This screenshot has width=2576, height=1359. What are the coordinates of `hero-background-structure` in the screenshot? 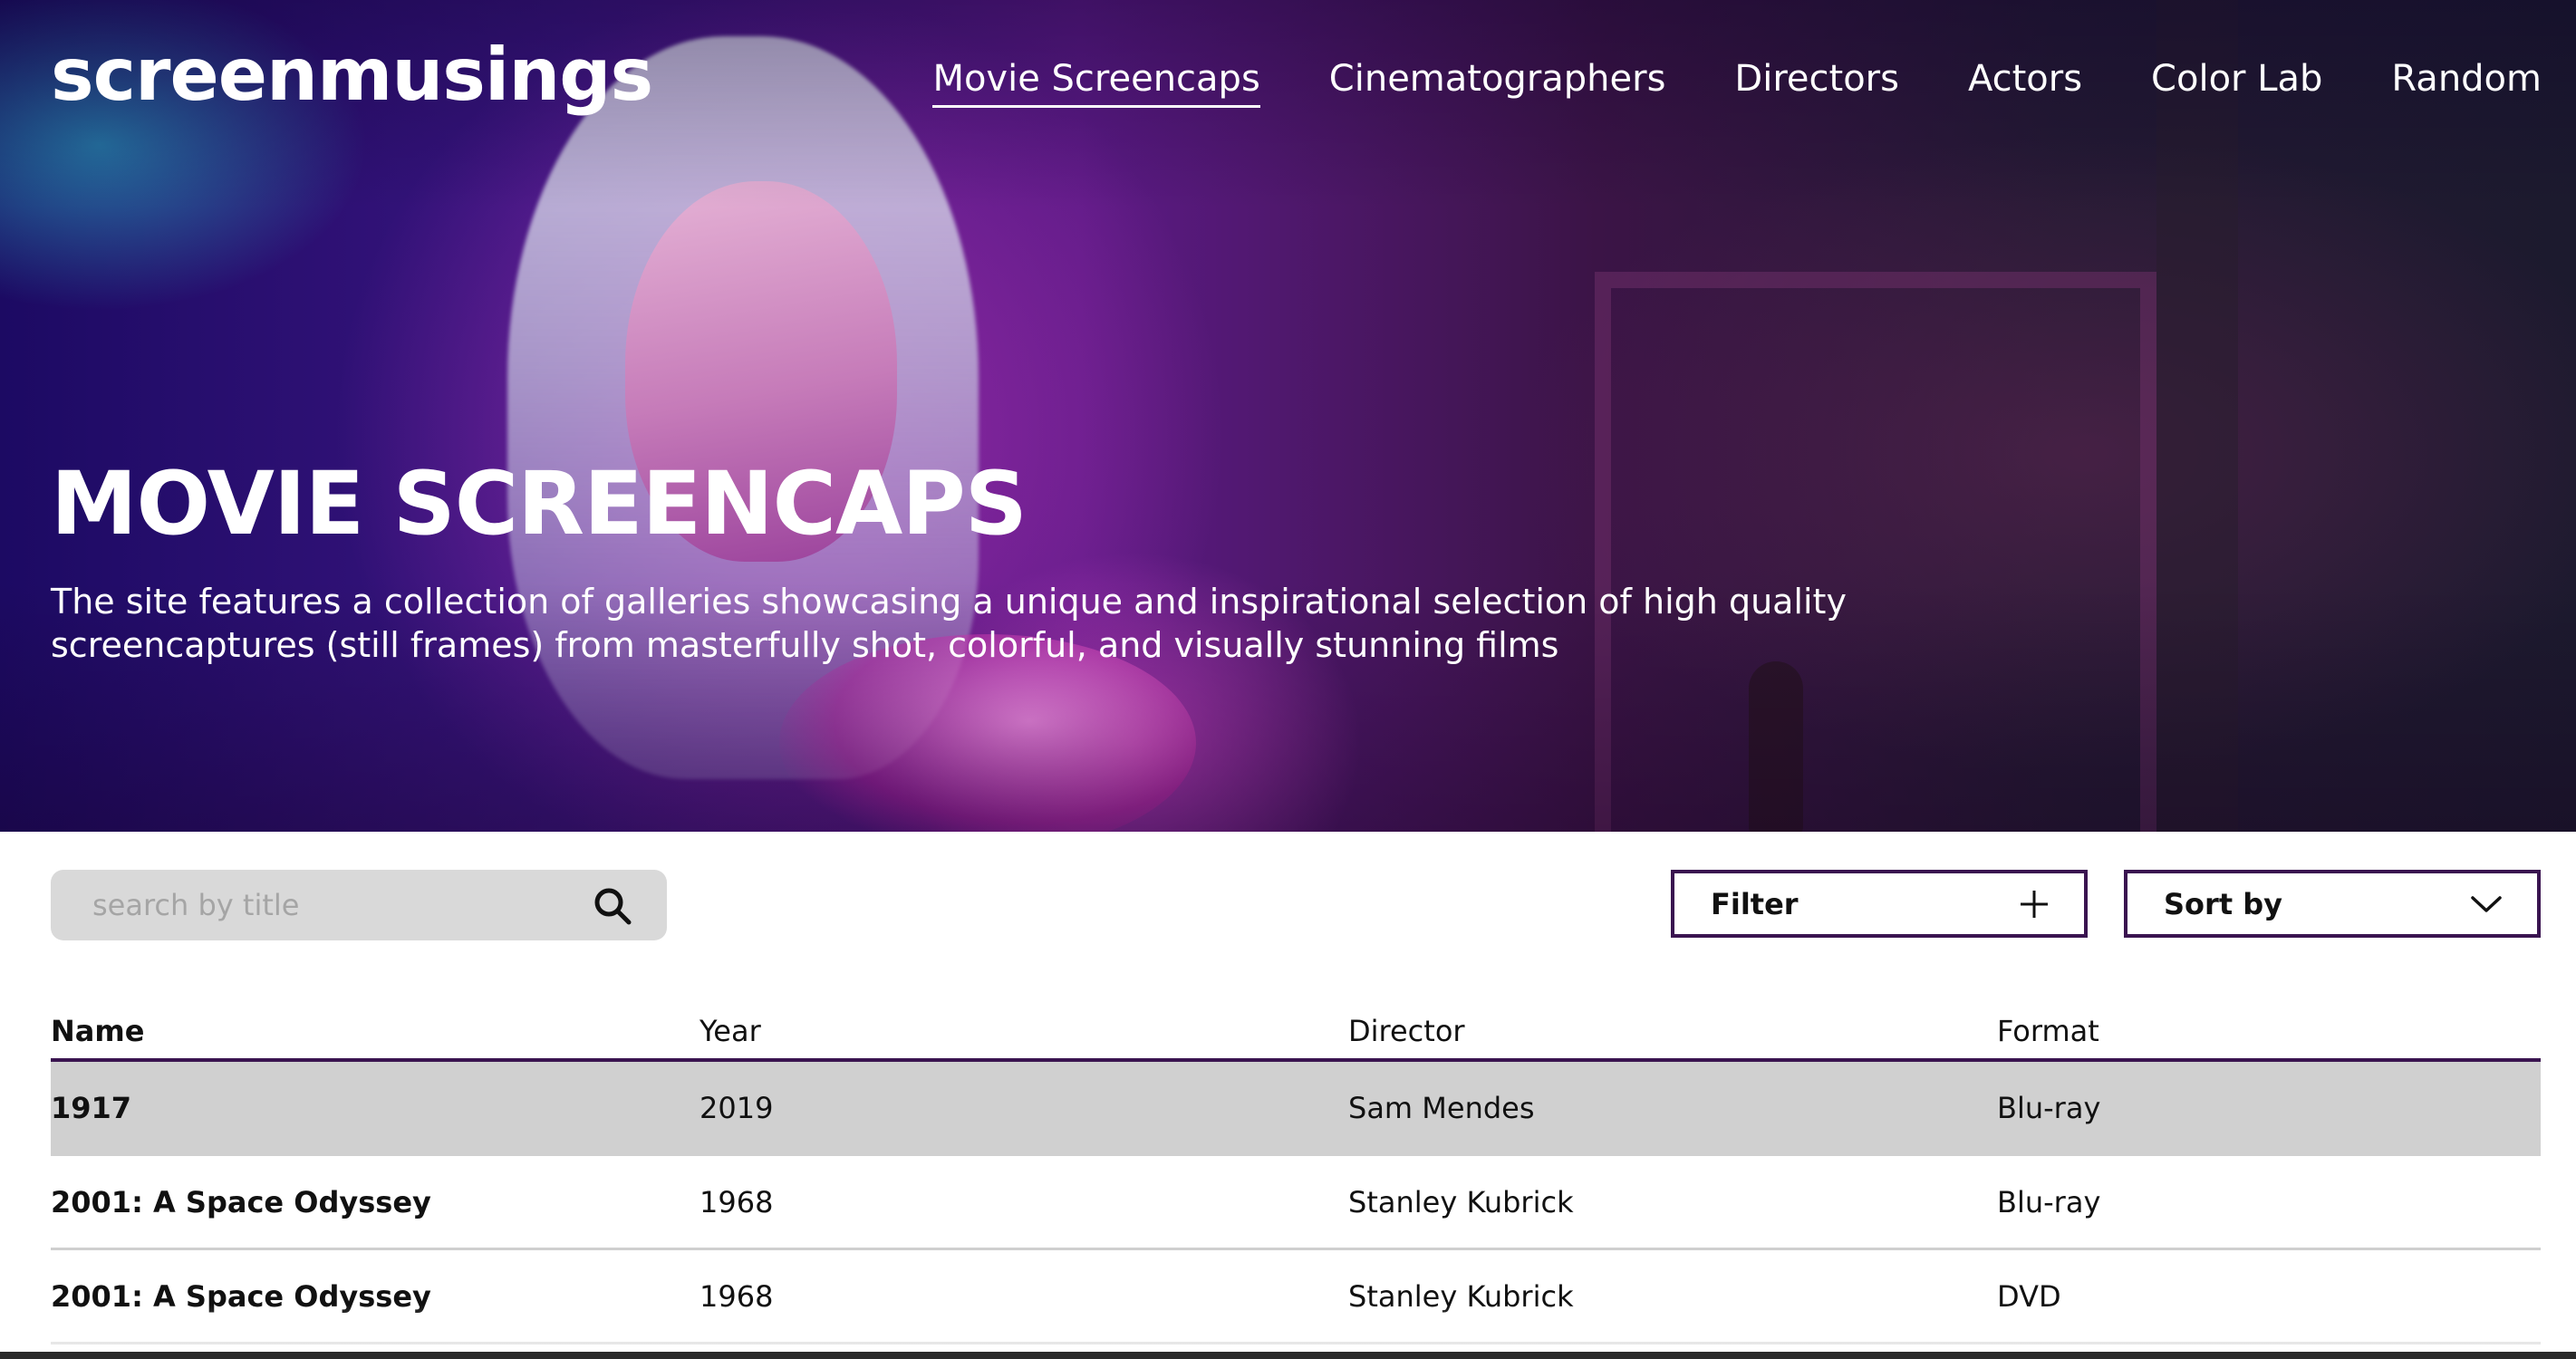 It's located at (1875, 552).